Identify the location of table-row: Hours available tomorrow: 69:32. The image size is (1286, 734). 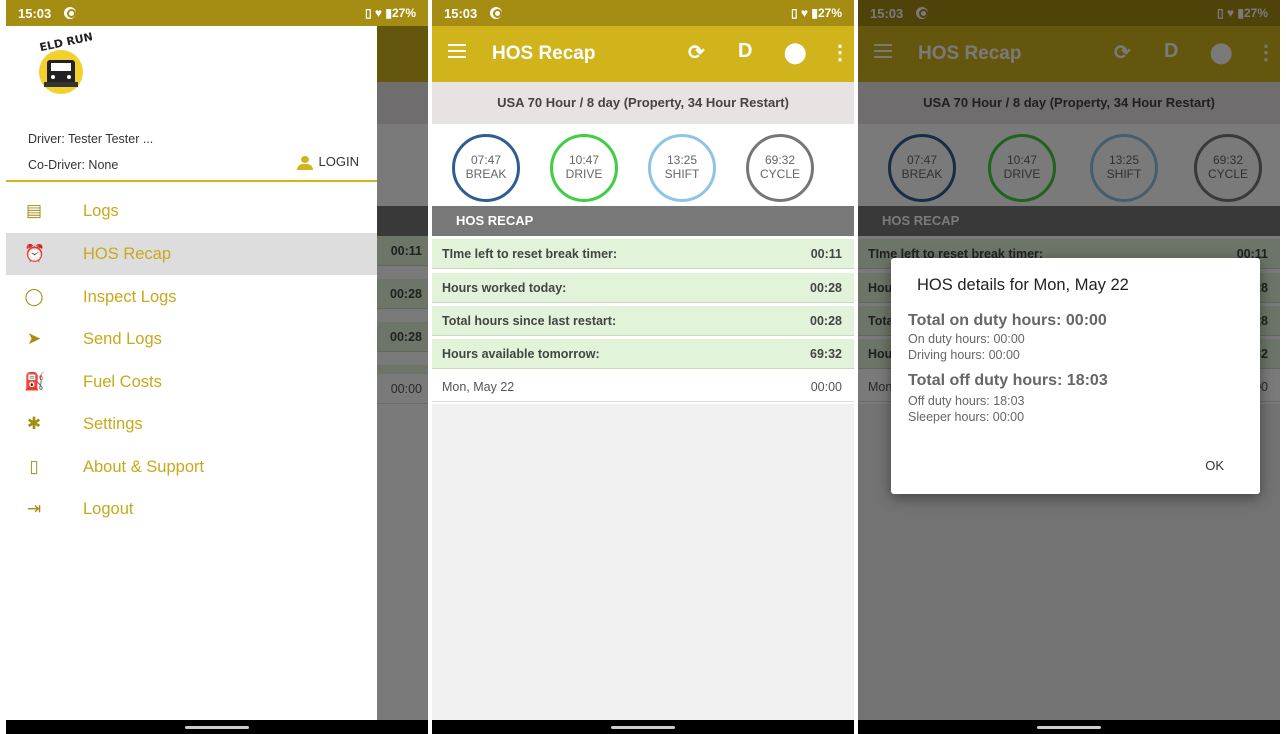
(643, 354).